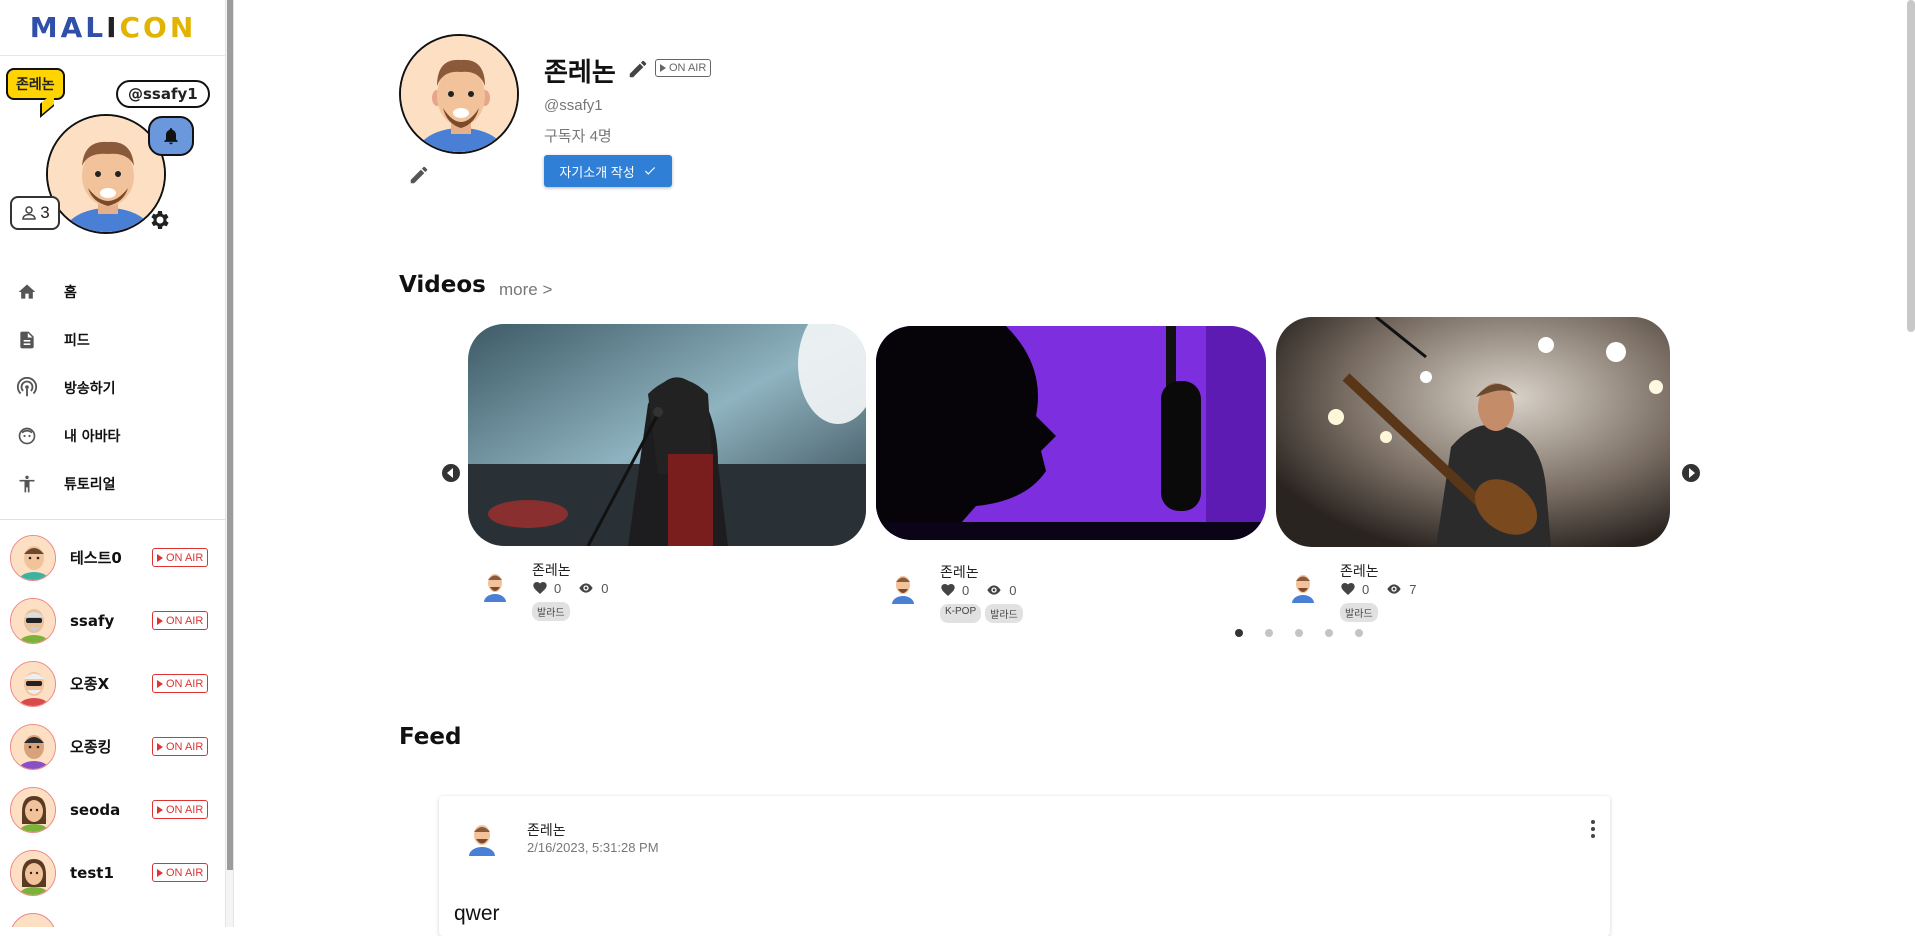 This screenshot has width=1915, height=936. Describe the element at coordinates (961, 613) in the screenshot. I see `genre-tag: K-POP` at that location.